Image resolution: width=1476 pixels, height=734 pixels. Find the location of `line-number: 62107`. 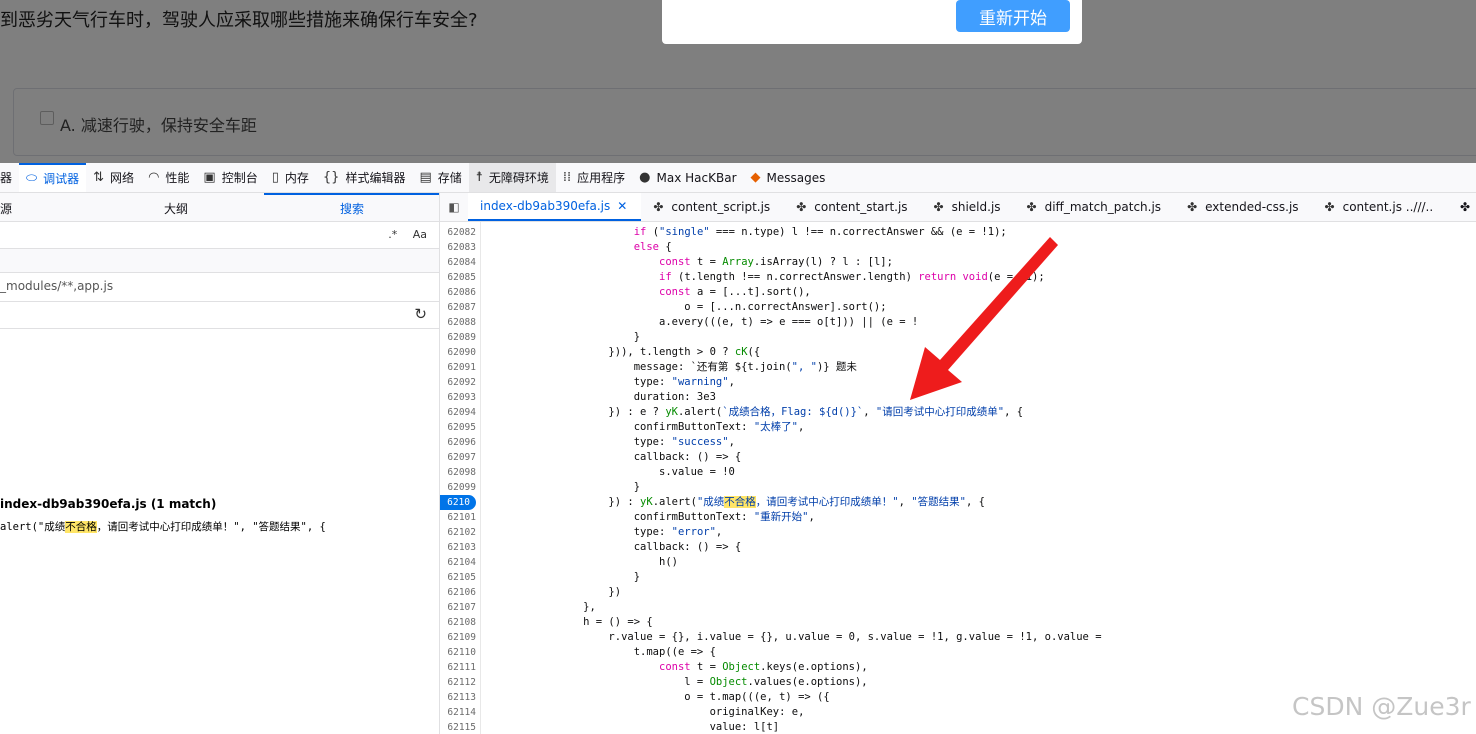

line-number: 62107 is located at coordinates (458, 607).